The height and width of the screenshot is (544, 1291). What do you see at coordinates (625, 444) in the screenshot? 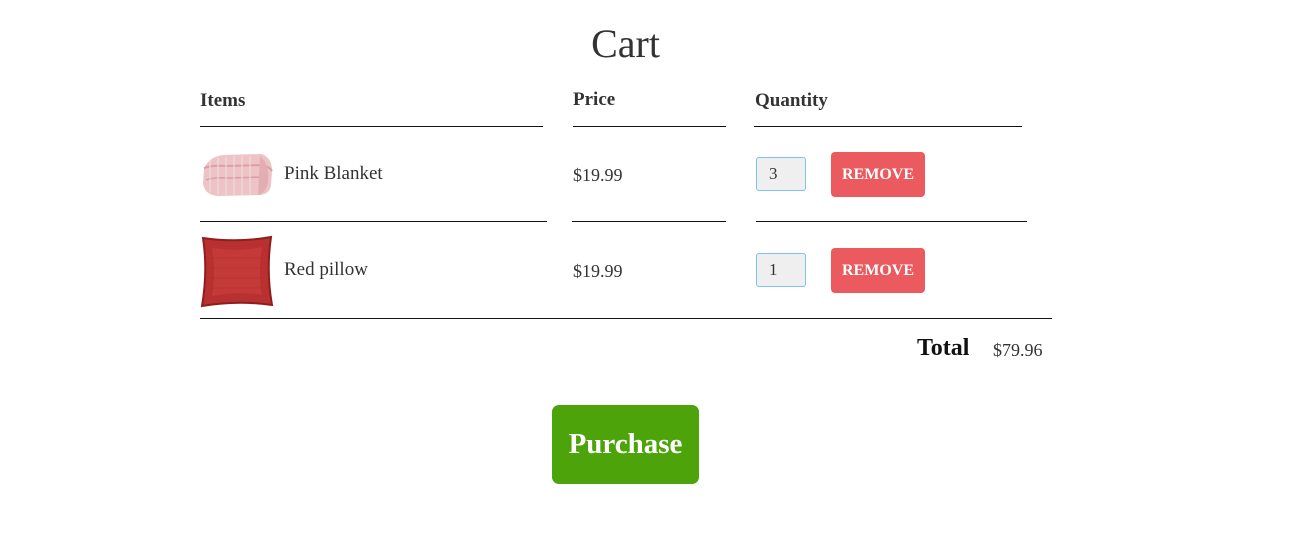
I see `purchase-button: Purchase` at bounding box center [625, 444].